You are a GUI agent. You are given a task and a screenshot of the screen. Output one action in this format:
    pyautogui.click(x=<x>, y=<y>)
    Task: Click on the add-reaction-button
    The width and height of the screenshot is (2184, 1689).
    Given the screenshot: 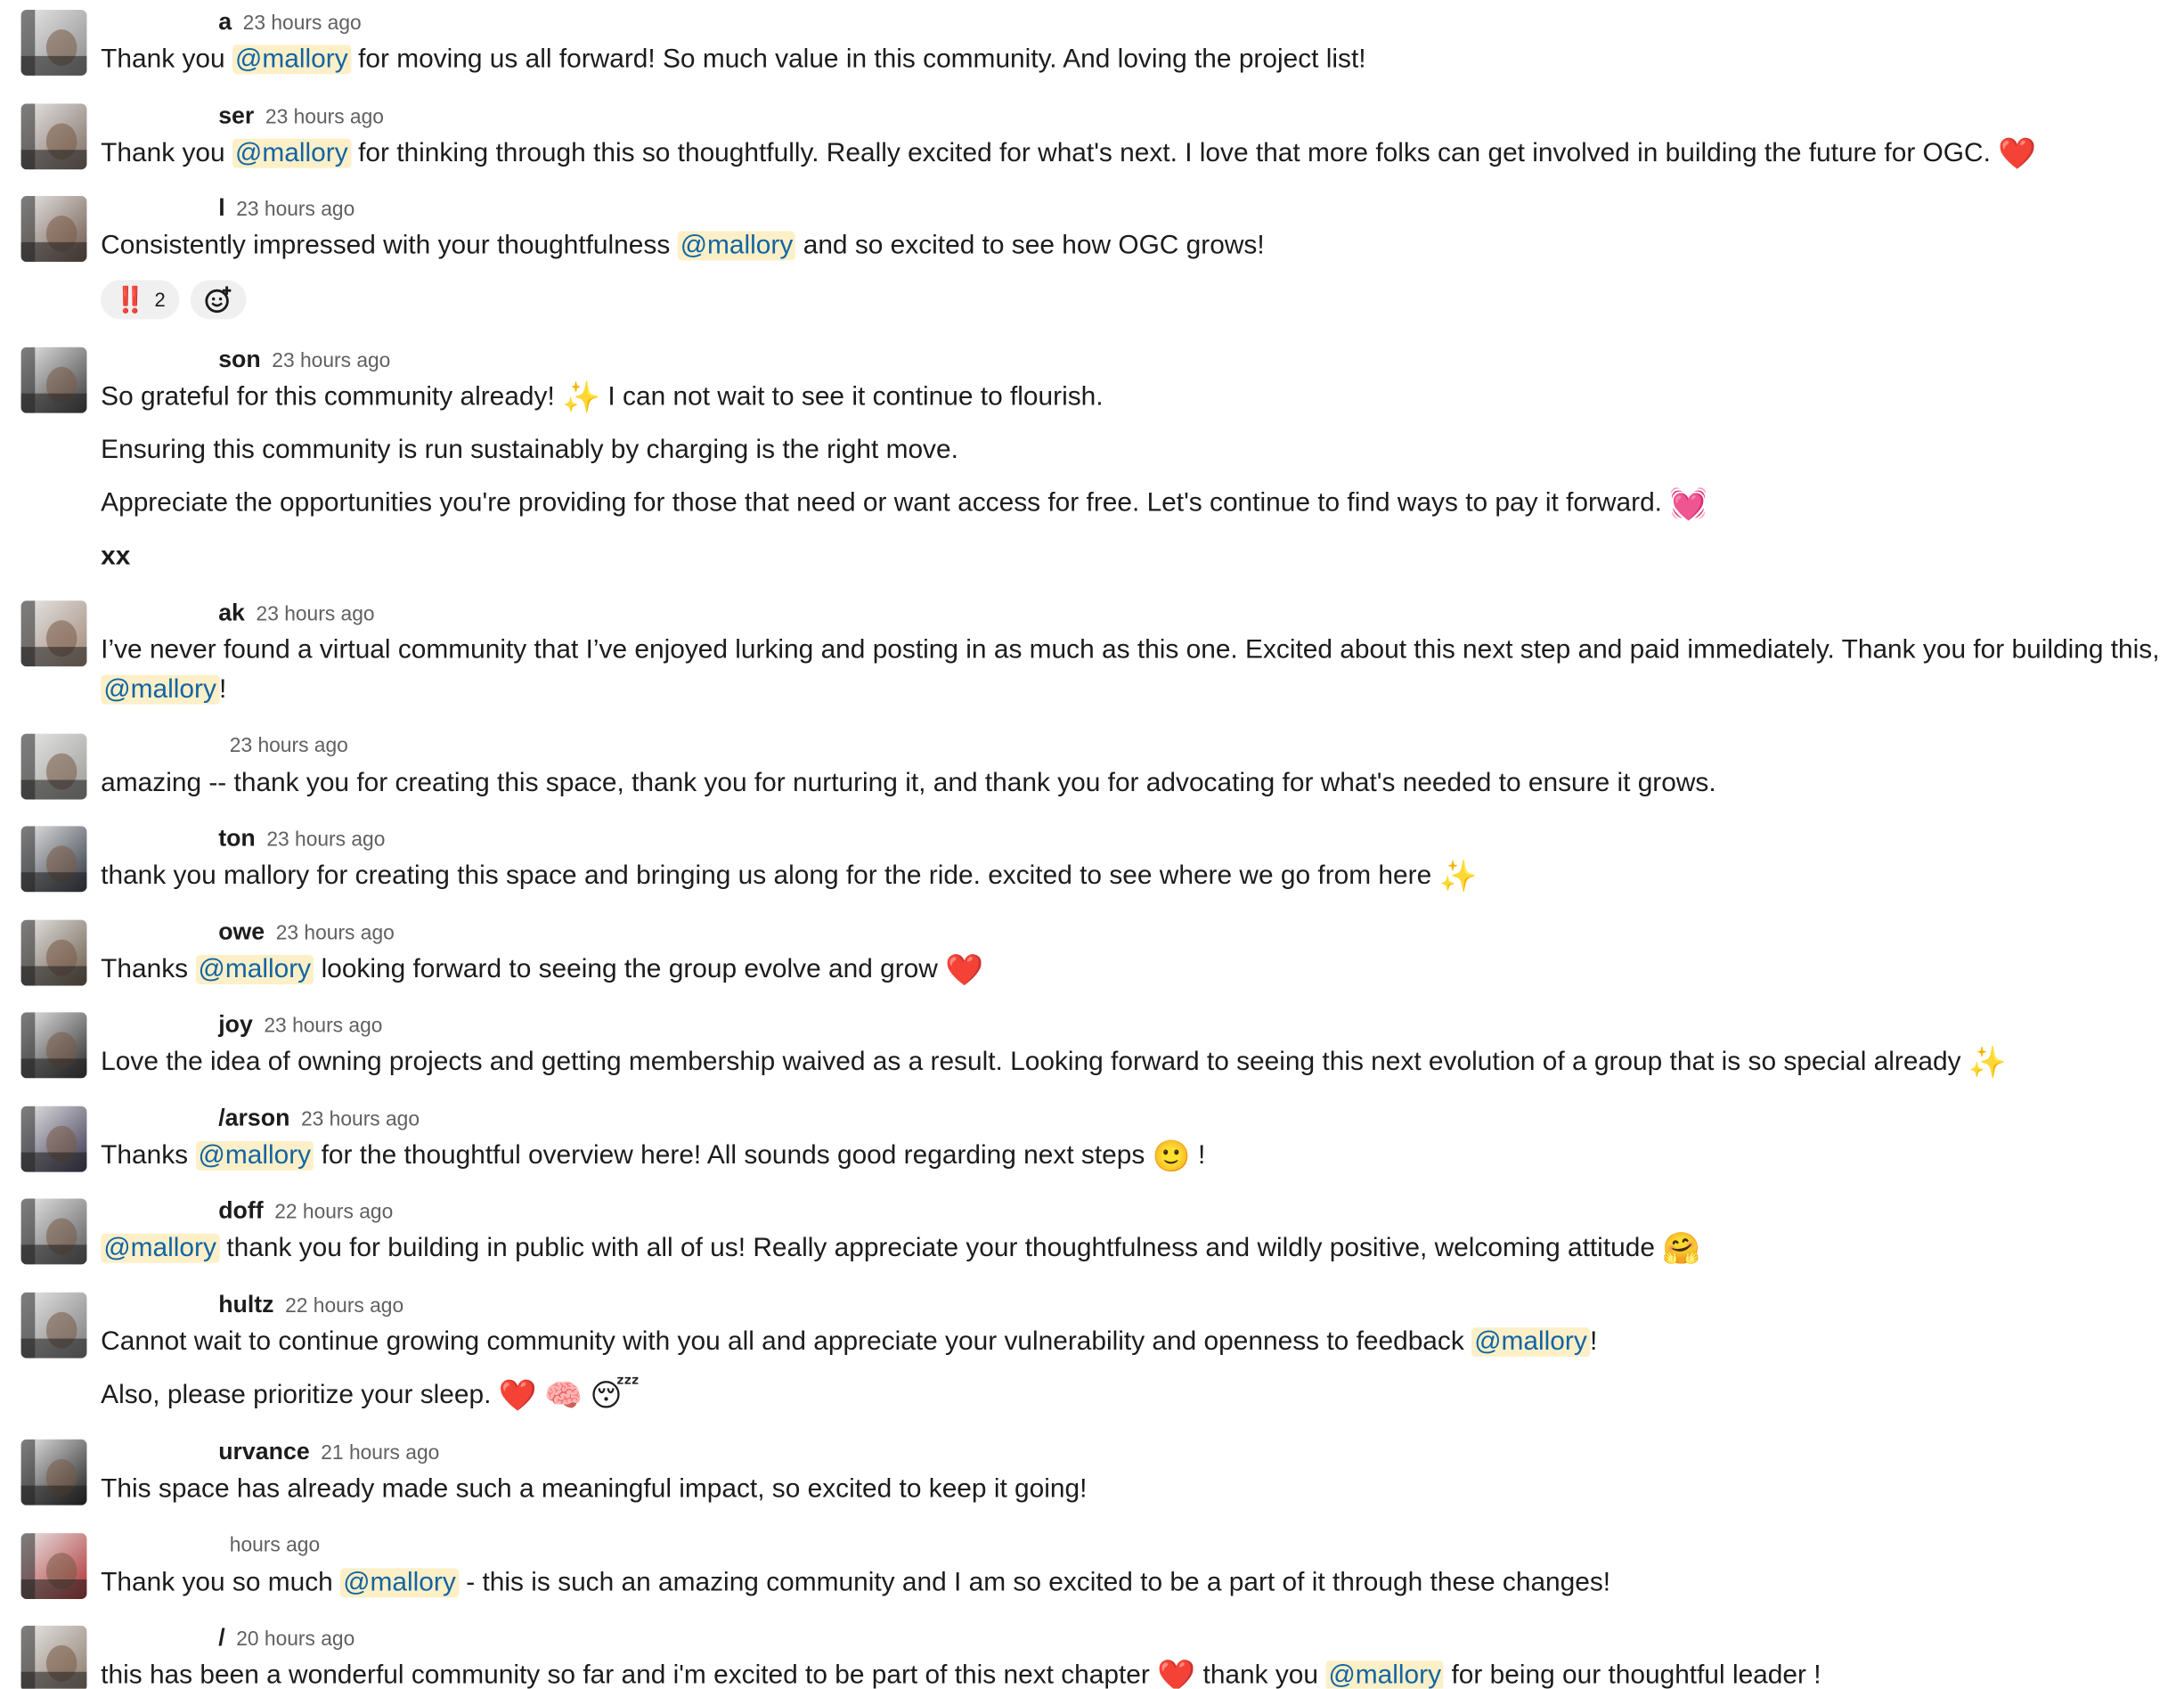 What is the action you would take?
    pyautogui.click(x=219, y=300)
    